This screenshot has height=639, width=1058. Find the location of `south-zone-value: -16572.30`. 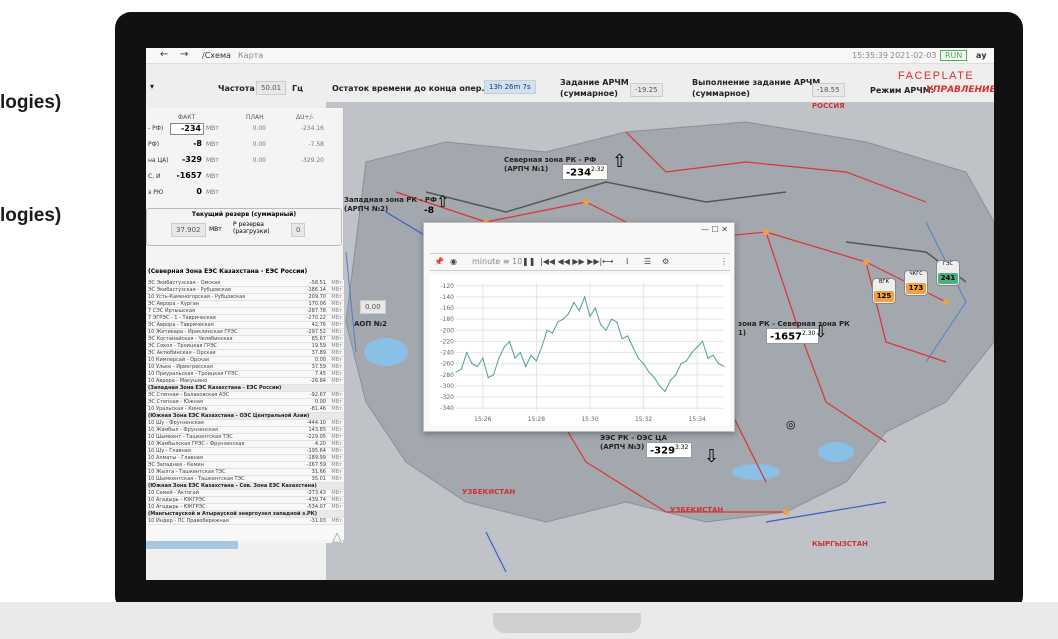

south-zone-value: -16572.30 is located at coordinates (793, 336).